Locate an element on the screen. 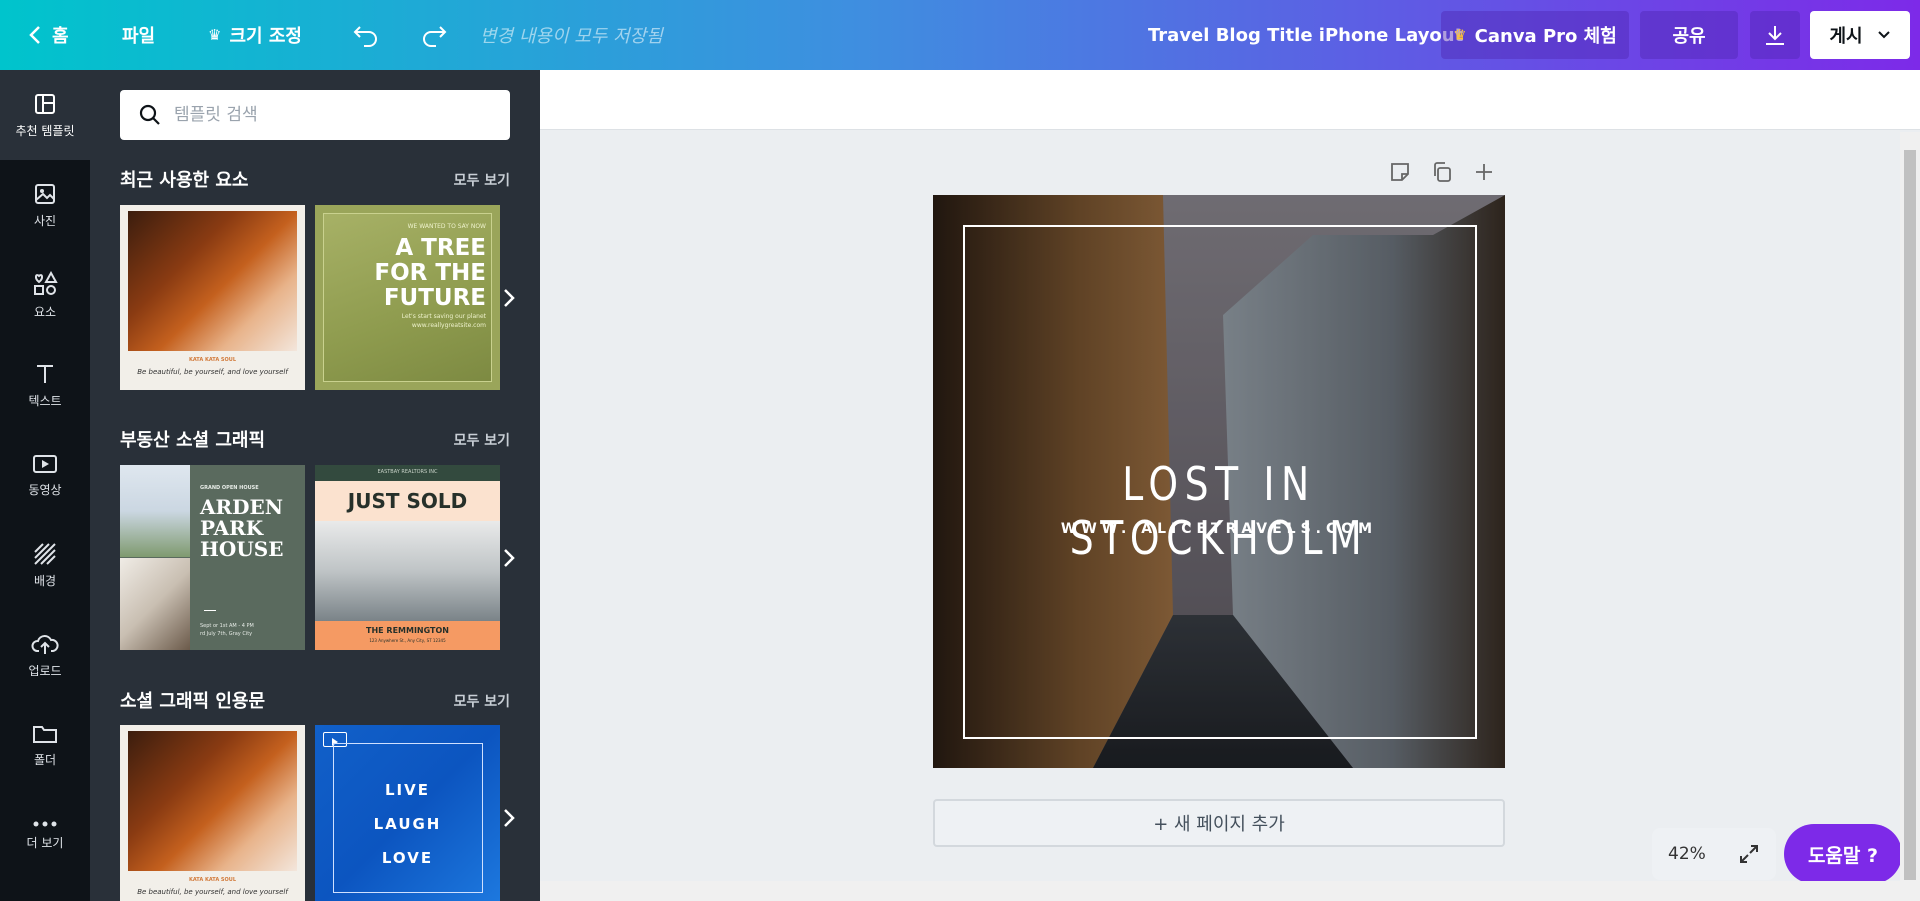 Image resolution: width=1920 pixels, height=901 pixels. pro-label: Canva Pro 체험 is located at coordinates (1545, 36).